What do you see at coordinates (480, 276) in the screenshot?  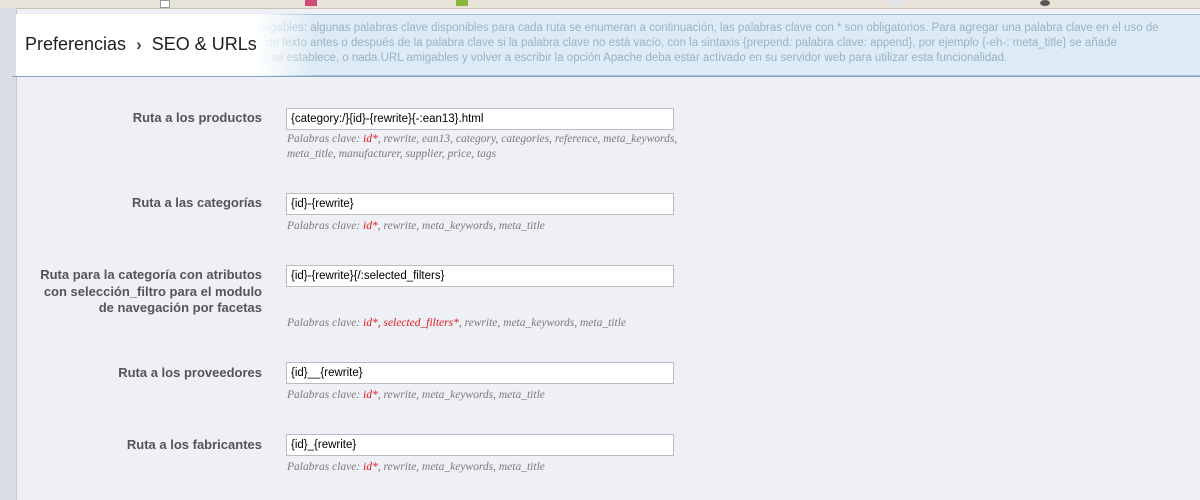 I see `faceted-category-route-input` at bounding box center [480, 276].